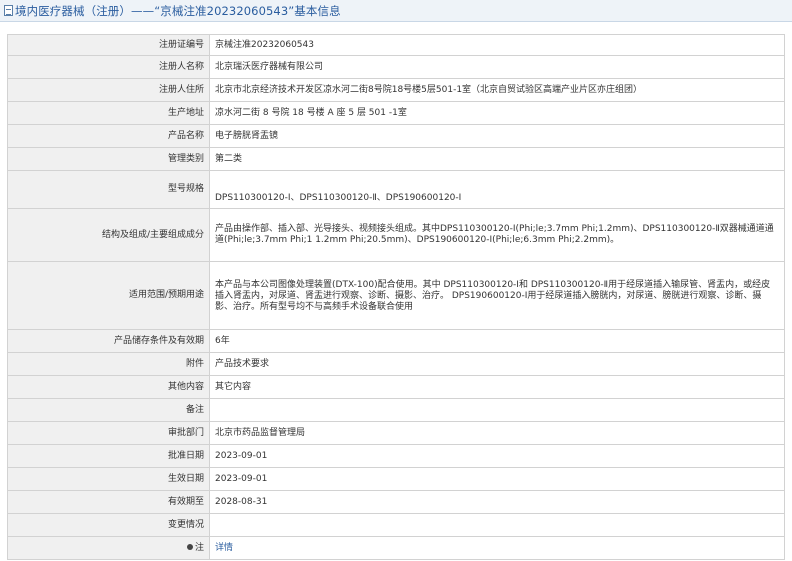 The width and height of the screenshot is (792, 561). I want to click on table-row: 有效期至 2028-08-31, so click(396, 502).